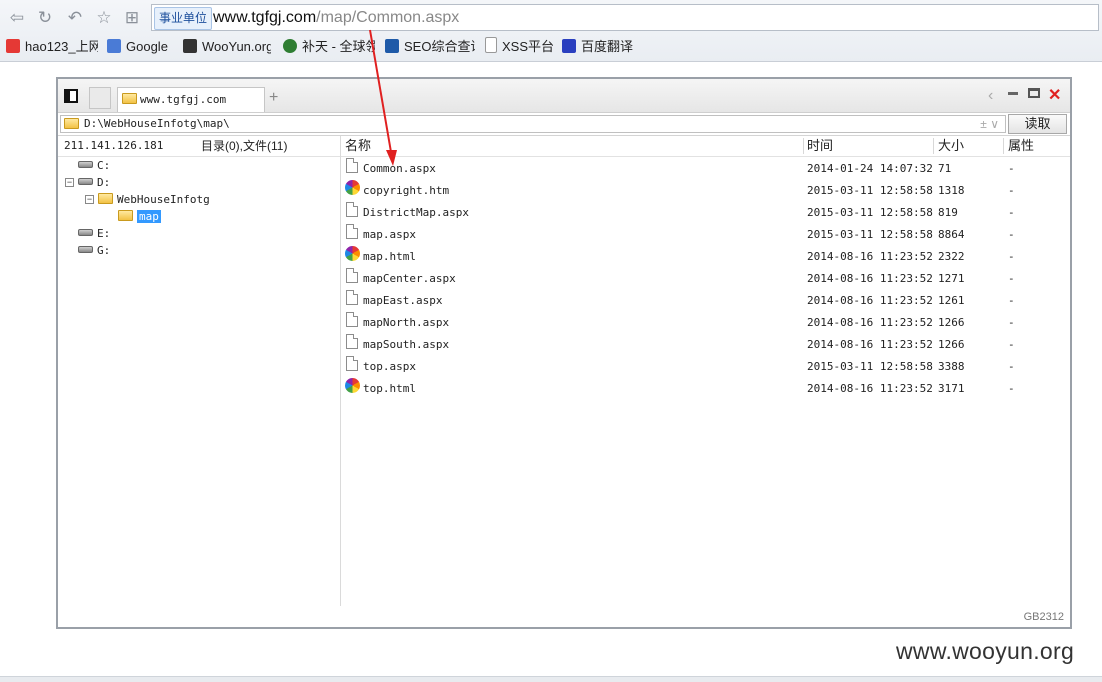  What do you see at coordinates (94, 165) in the screenshot?
I see `tree-item-c: C:` at bounding box center [94, 165].